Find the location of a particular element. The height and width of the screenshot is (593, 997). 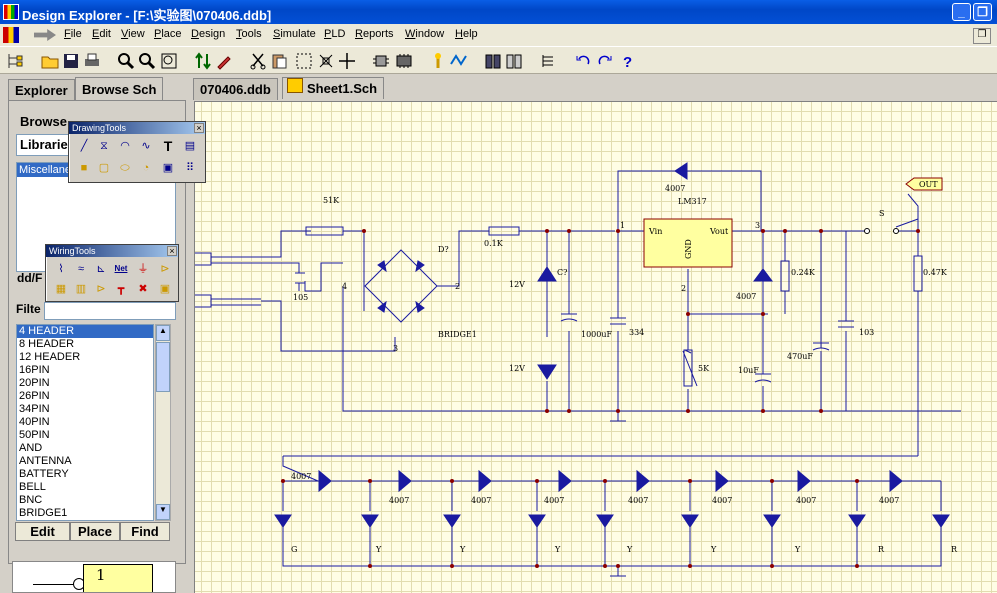

list-item: 8 HEADER is located at coordinates (85, 344).